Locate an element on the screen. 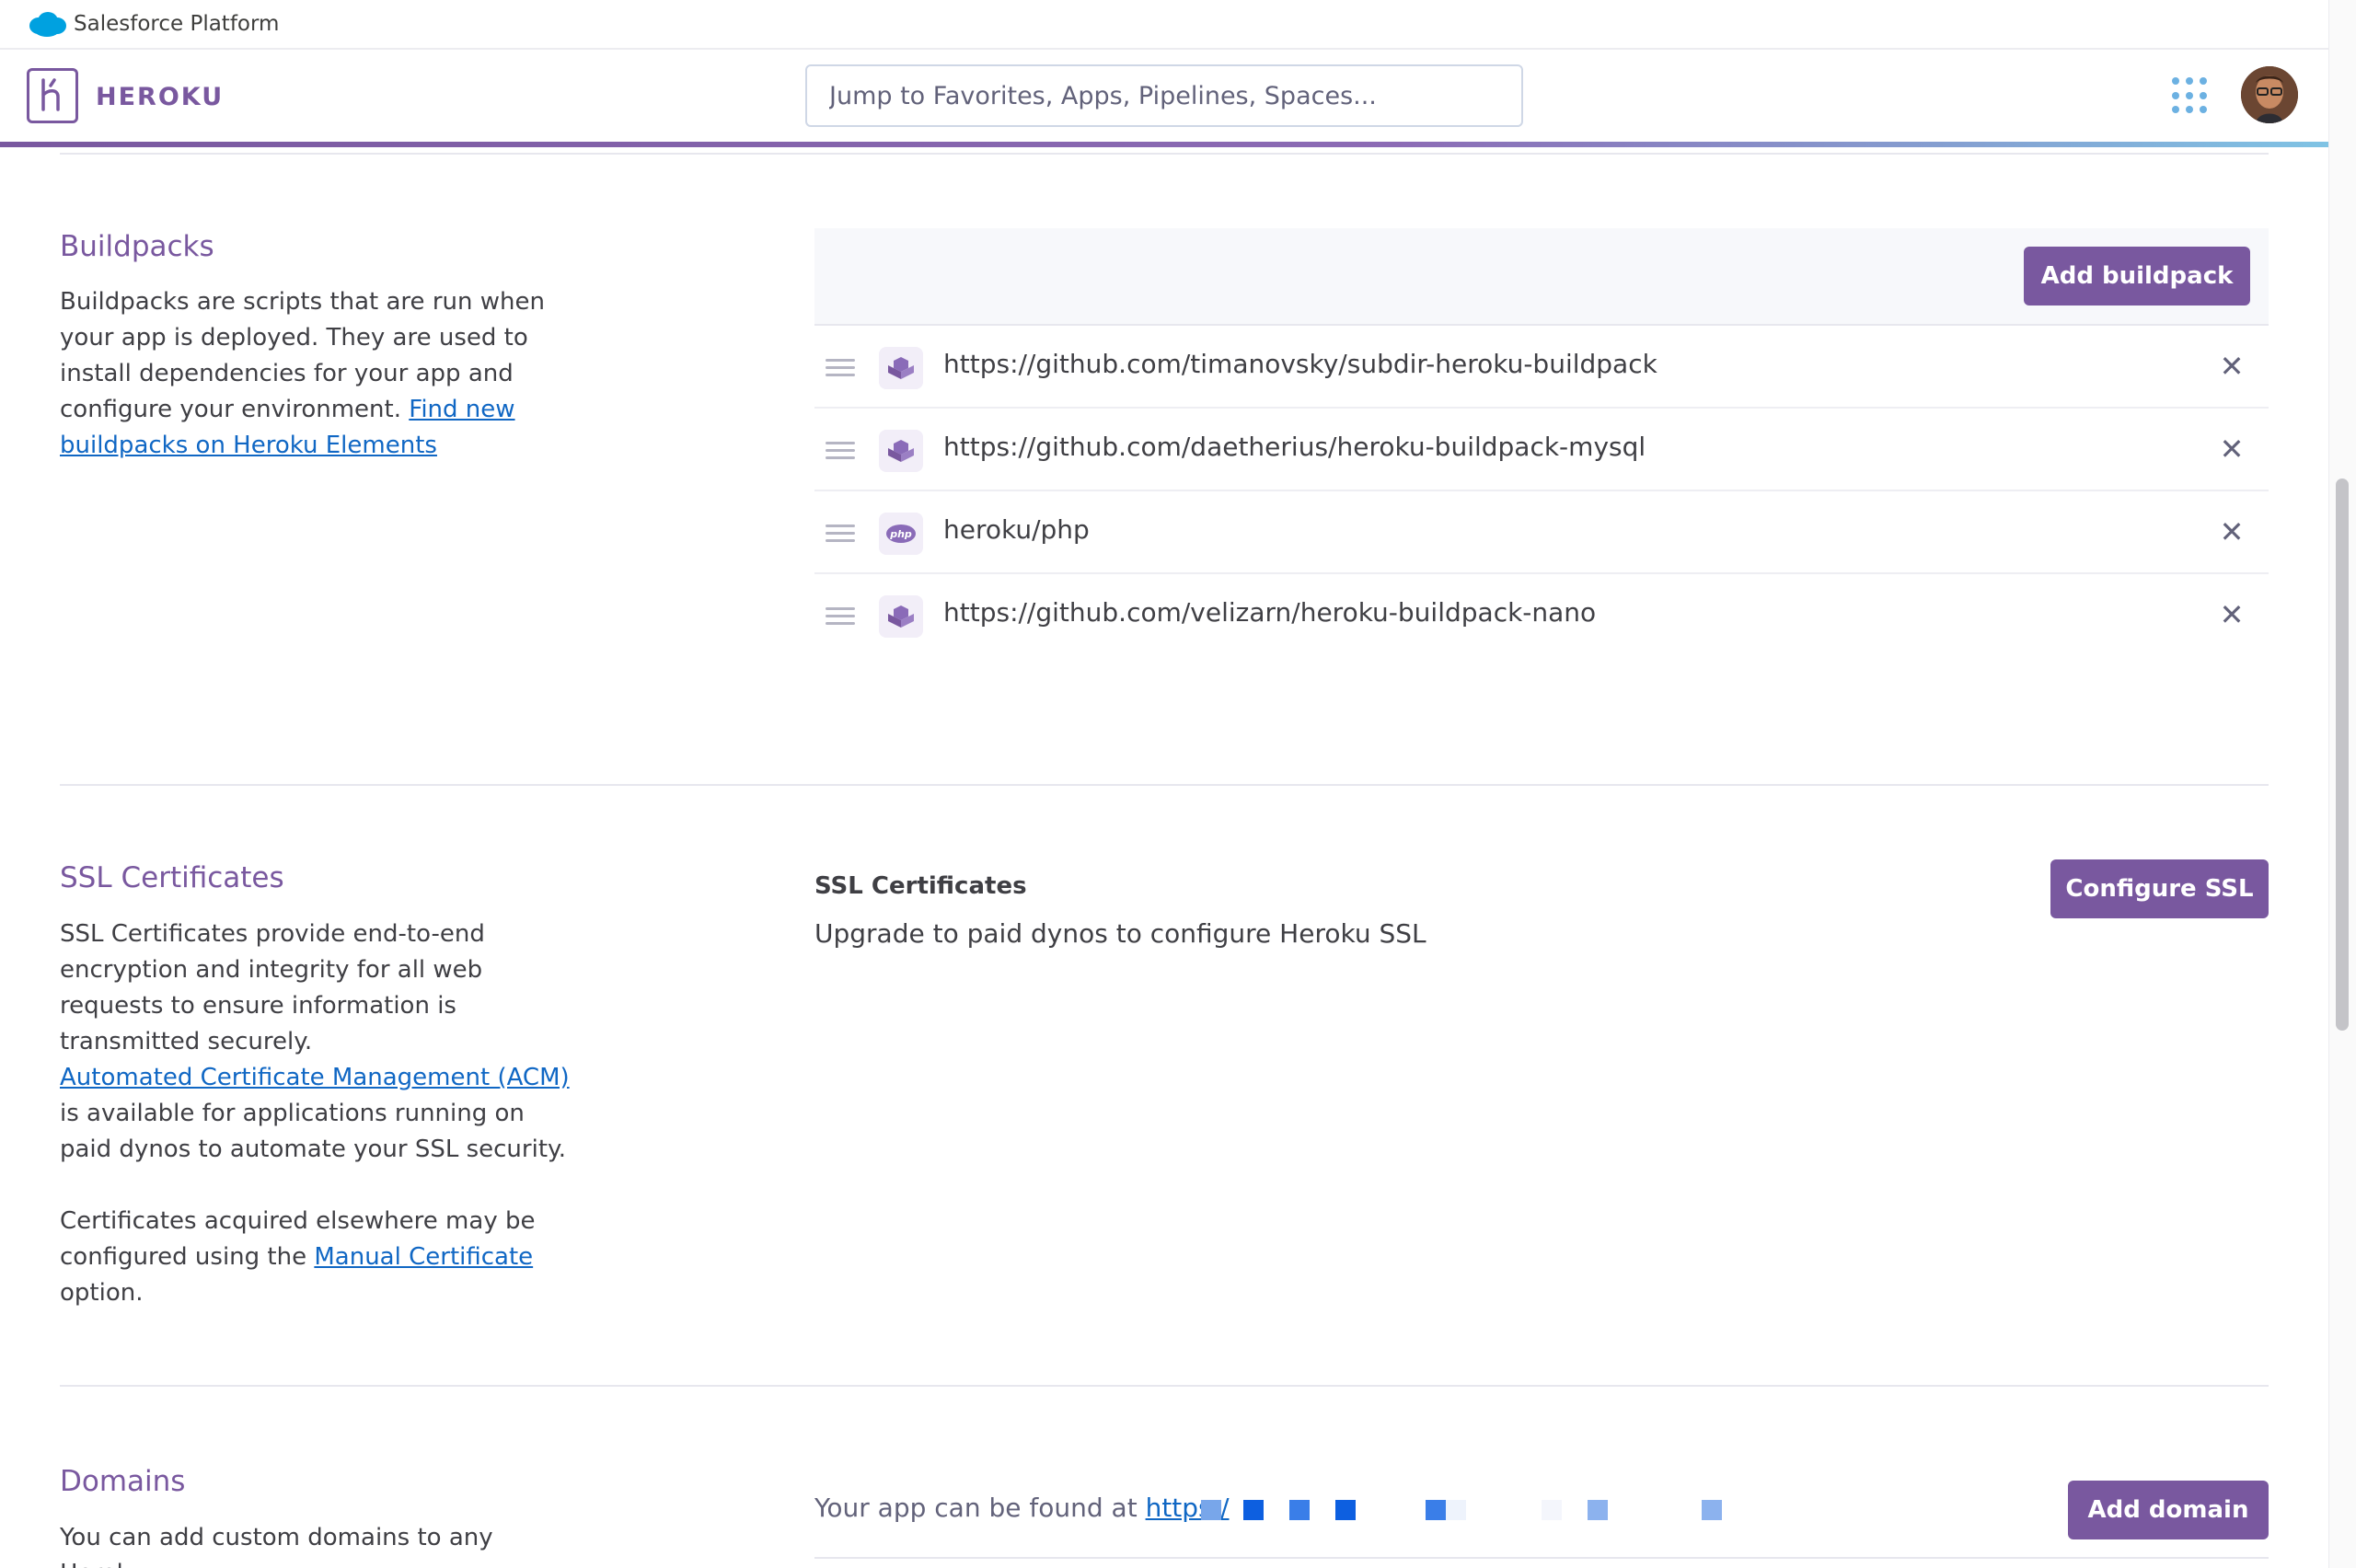  acm-link: Automated Certificate Management (ACM) is located at coordinates (315, 1077).